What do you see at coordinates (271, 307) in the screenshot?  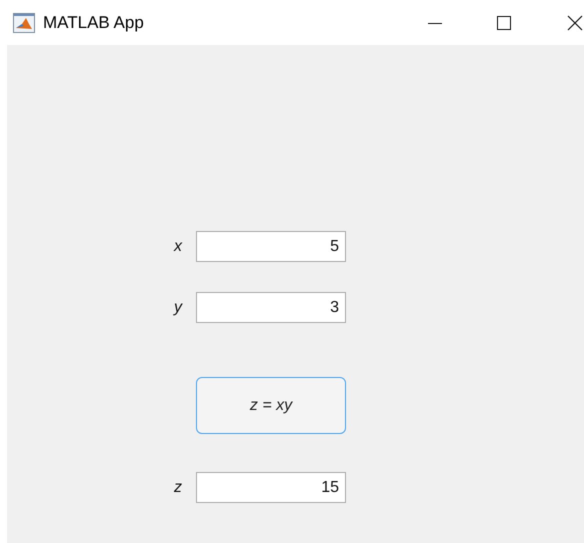 I see `input-field: 3` at bounding box center [271, 307].